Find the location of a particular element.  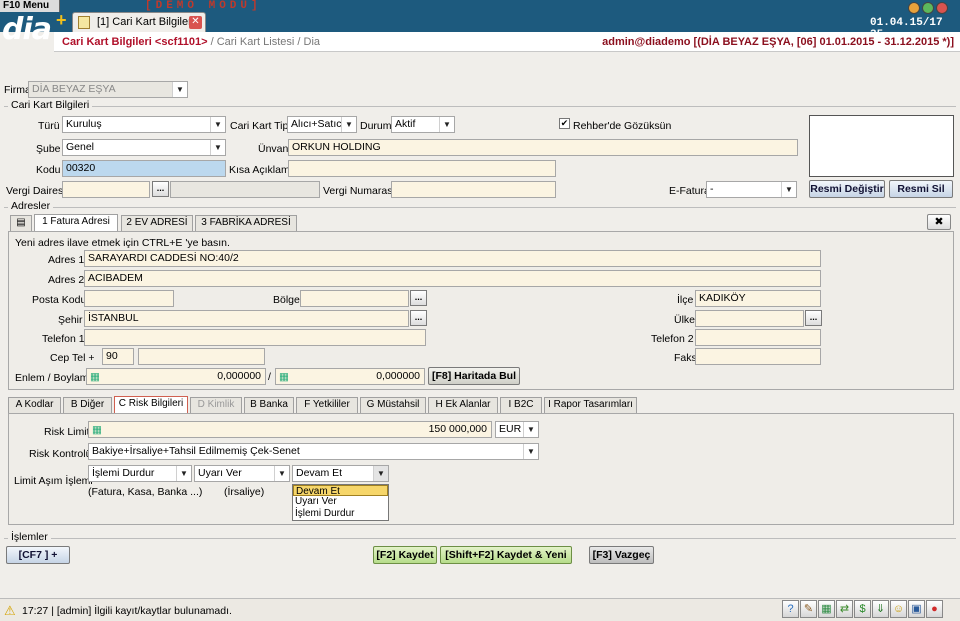

f10-menu: F10 Menu is located at coordinates (30, 6).